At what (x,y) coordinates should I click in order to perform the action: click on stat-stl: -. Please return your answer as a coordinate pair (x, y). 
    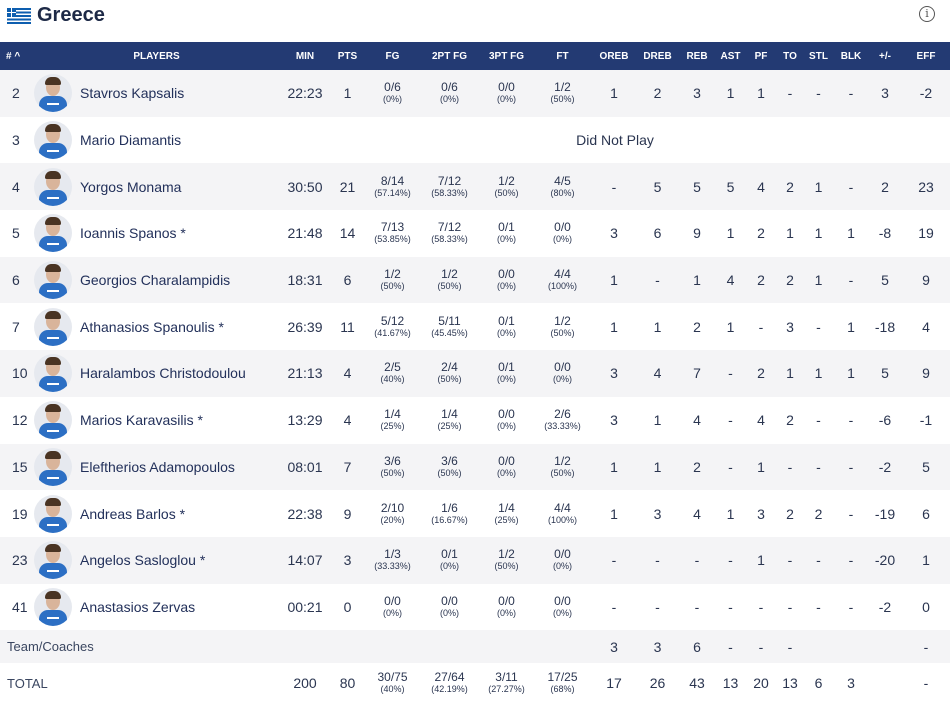
    Looking at the image, I should click on (818, 560).